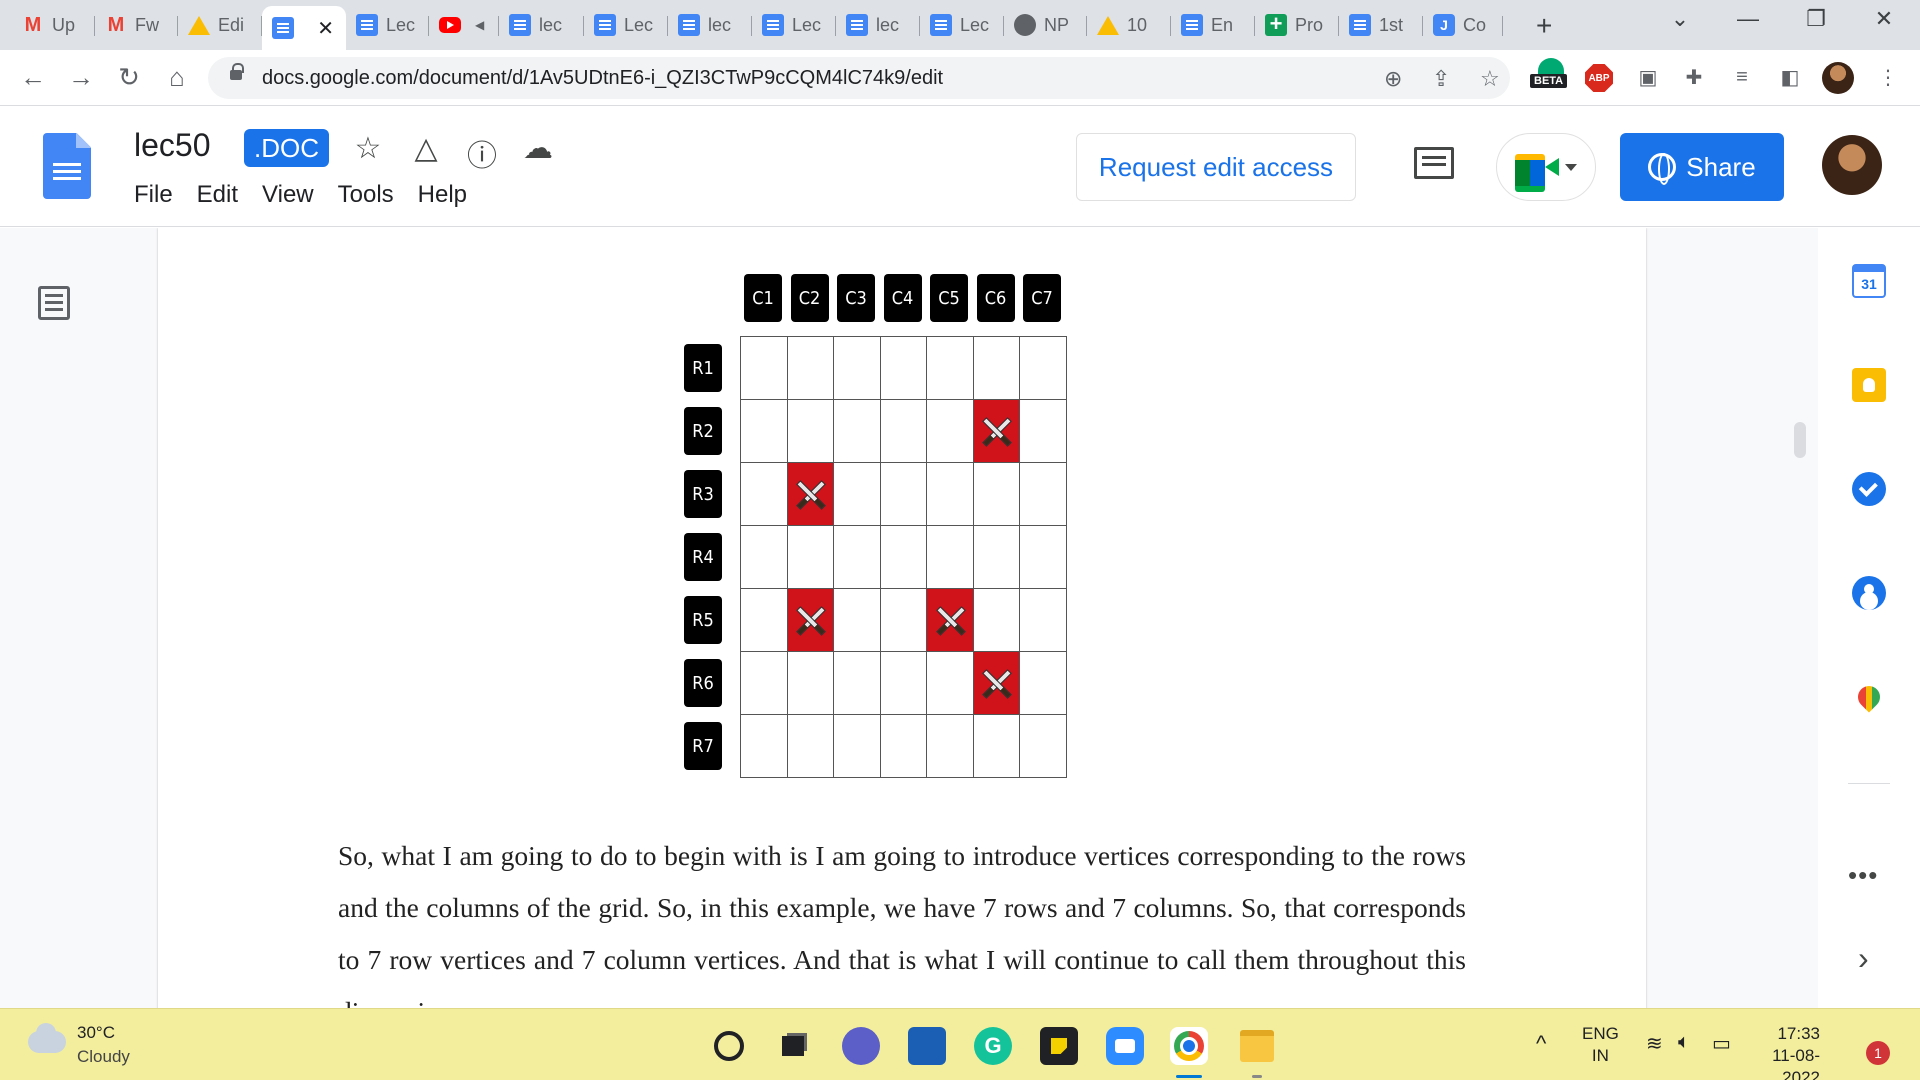 This screenshot has height=1080, width=1920. Describe the element at coordinates (136, 25) in the screenshot. I see `browser-tab: M Fw` at that location.